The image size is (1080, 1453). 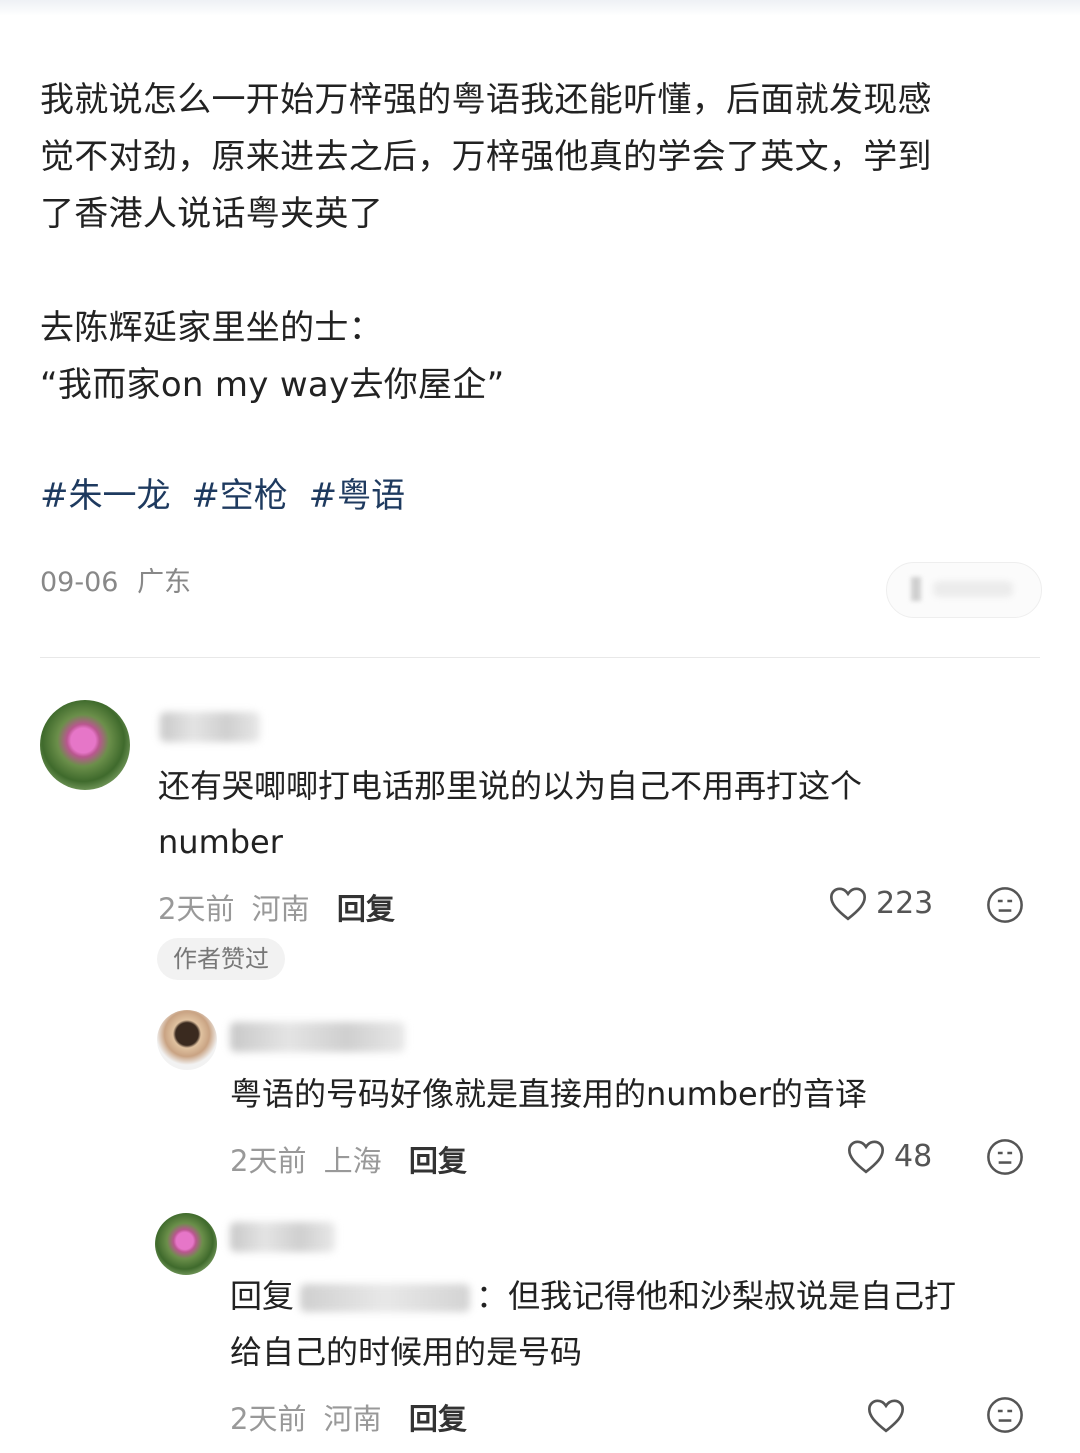 I want to click on hashtag: #空枪, so click(x=239, y=496).